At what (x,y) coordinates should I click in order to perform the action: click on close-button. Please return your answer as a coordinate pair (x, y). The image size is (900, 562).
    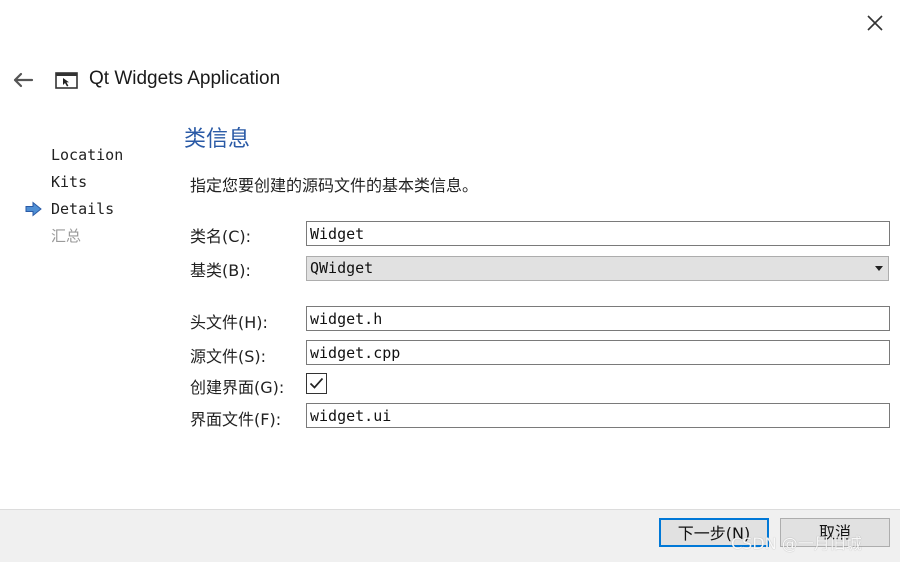
    Looking at the image, I should click on (875, 23).